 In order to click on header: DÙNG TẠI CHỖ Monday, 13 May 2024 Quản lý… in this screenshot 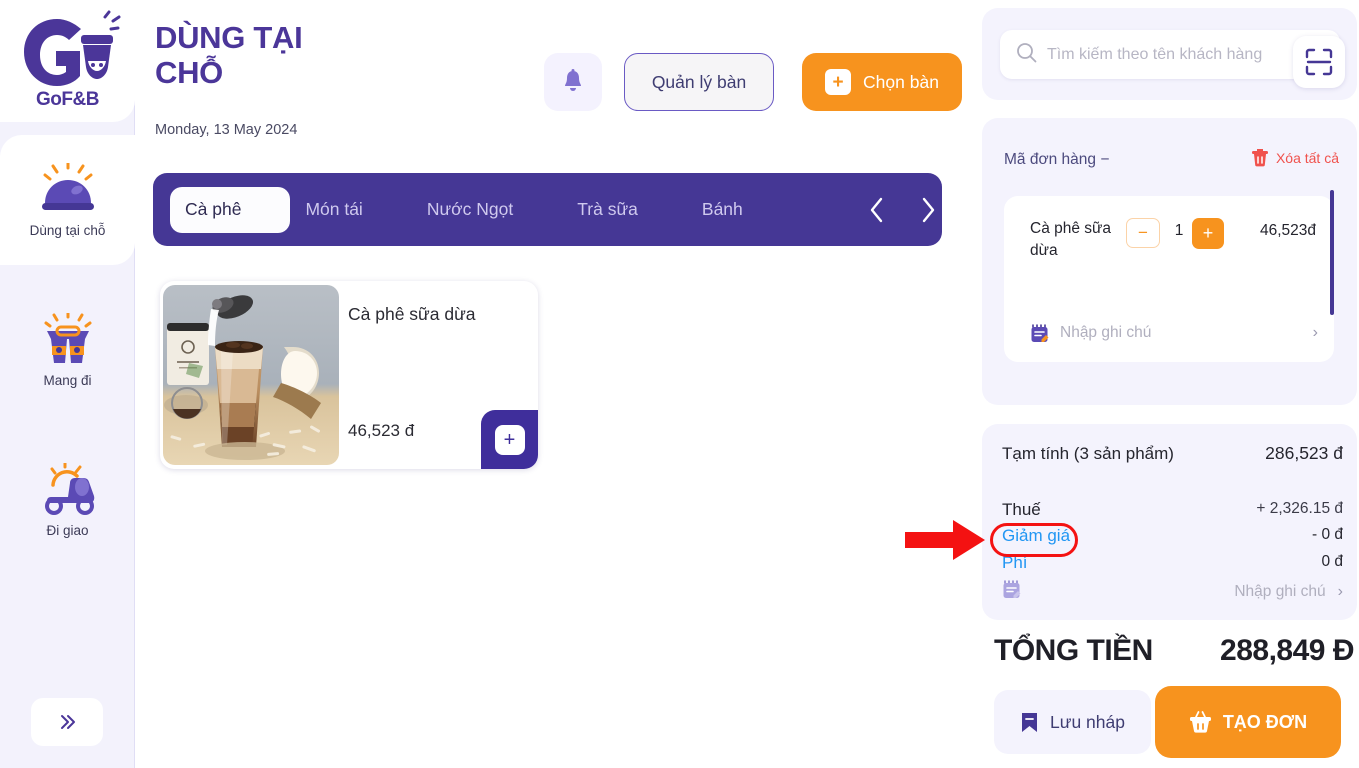, I will do `click(557, 75)`.